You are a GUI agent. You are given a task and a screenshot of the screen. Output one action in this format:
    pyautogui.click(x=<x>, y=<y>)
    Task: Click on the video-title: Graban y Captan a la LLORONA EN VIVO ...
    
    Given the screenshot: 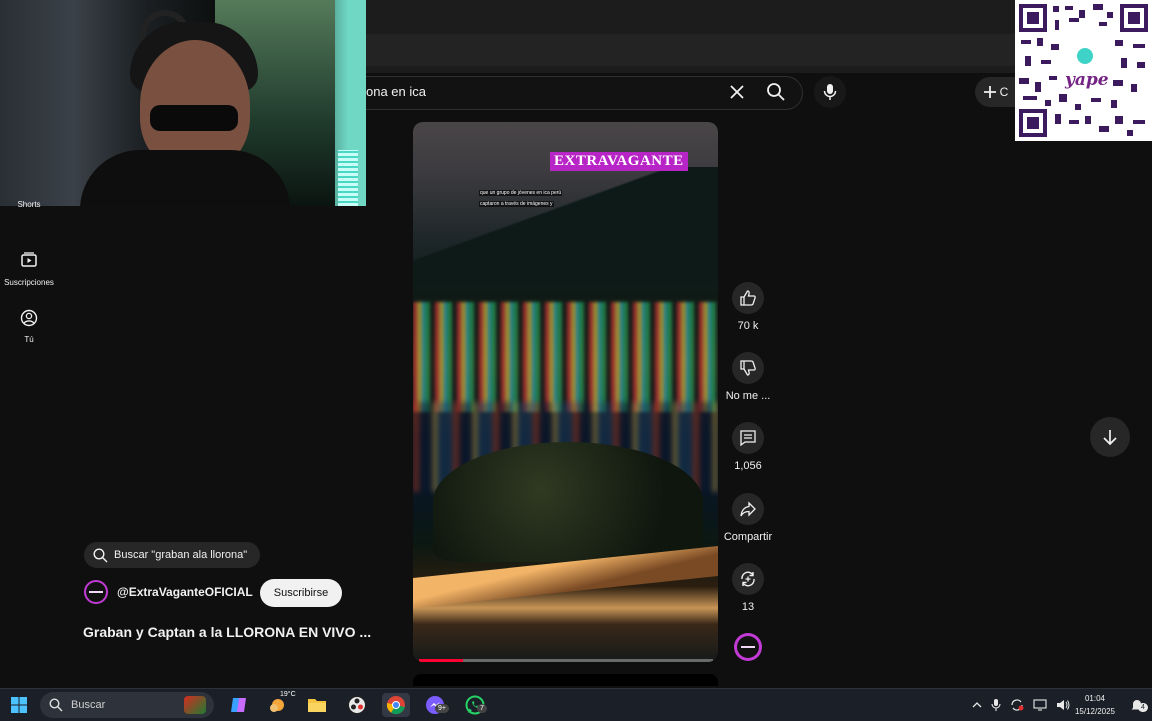 What is the action you would take?
    pyautogui.click(x=227, y=632)
    